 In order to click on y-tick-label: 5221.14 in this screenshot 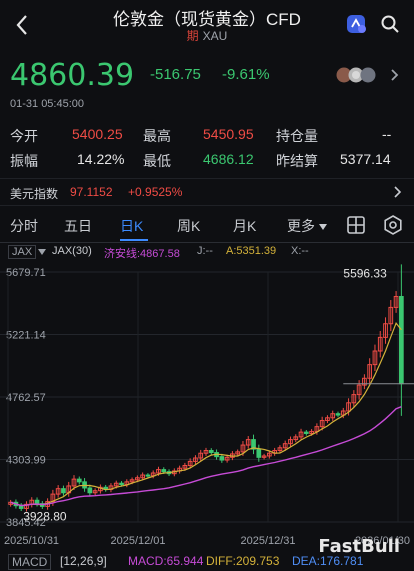, I will do `click(26, 335)`.